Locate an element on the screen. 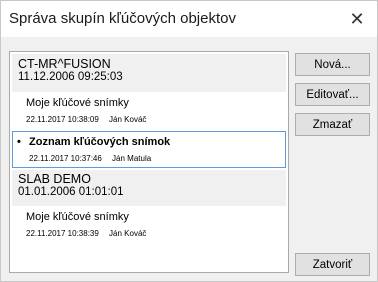 This screenshot has height=282, width=378. group-date: 11.12.2006 09:25:03 is located at coordinates (70, 77).